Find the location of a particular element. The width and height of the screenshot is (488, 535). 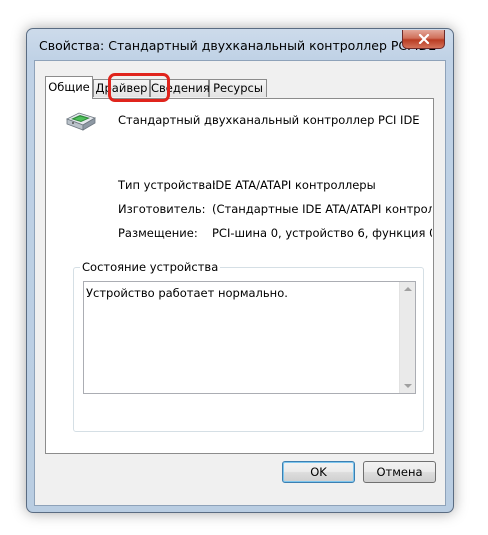

device-status-title: Состояние устройства is located at coordinates (150, 267).